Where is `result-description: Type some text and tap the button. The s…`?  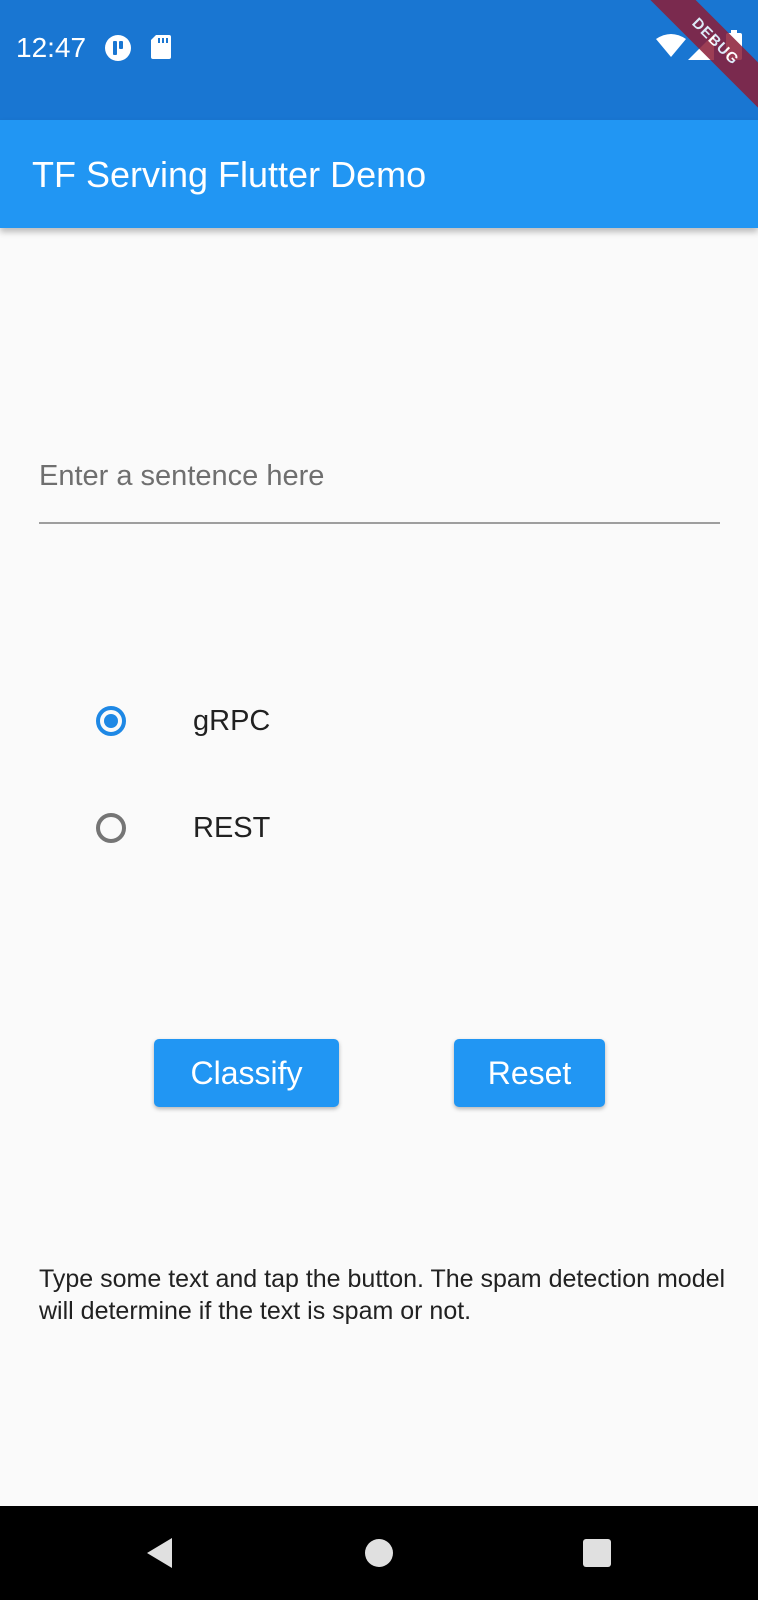
result-description: Type some text and tap the button. The s… is located at coordinates (382, 1295).